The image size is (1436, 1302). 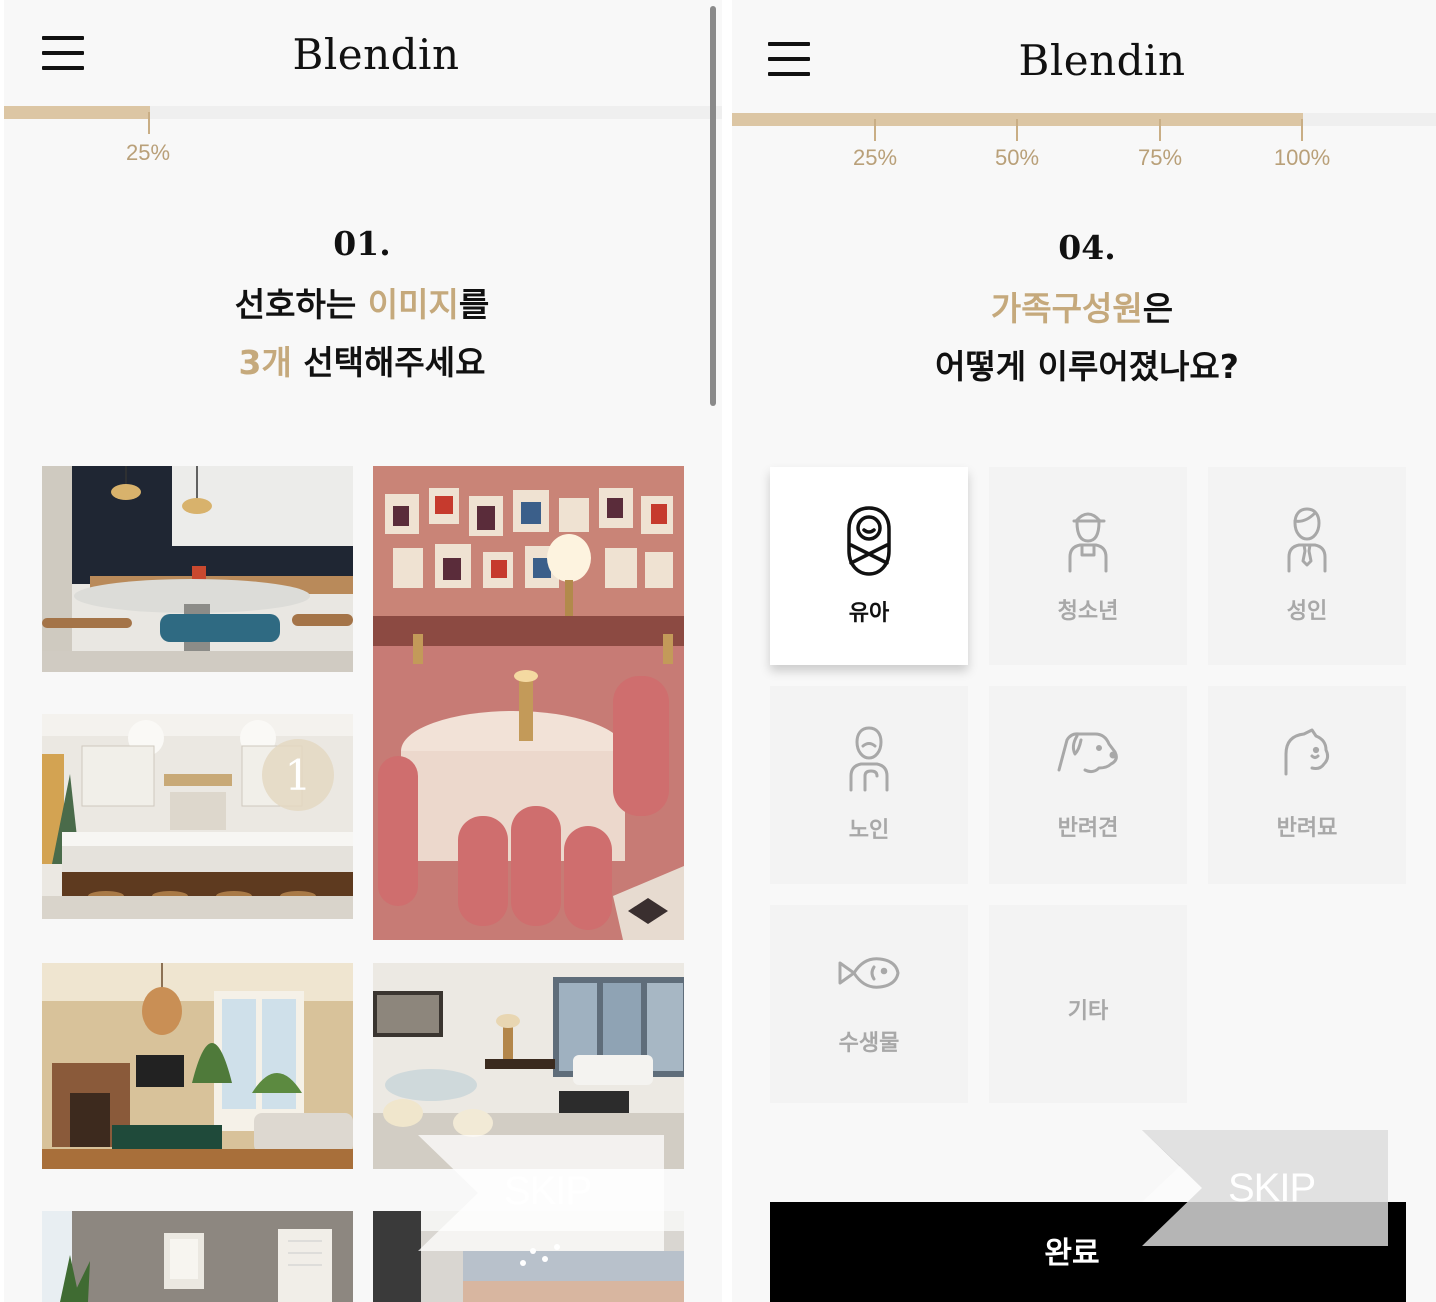 I want to click on done-label: 완료, so click(x=1072, y=1253).